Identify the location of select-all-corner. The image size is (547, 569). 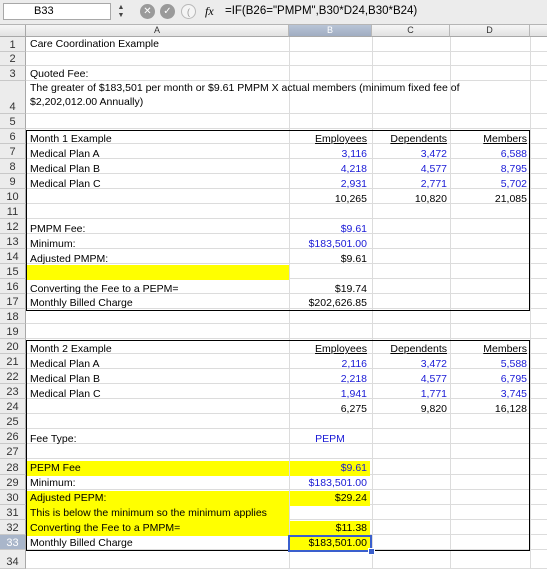
(13, 31).